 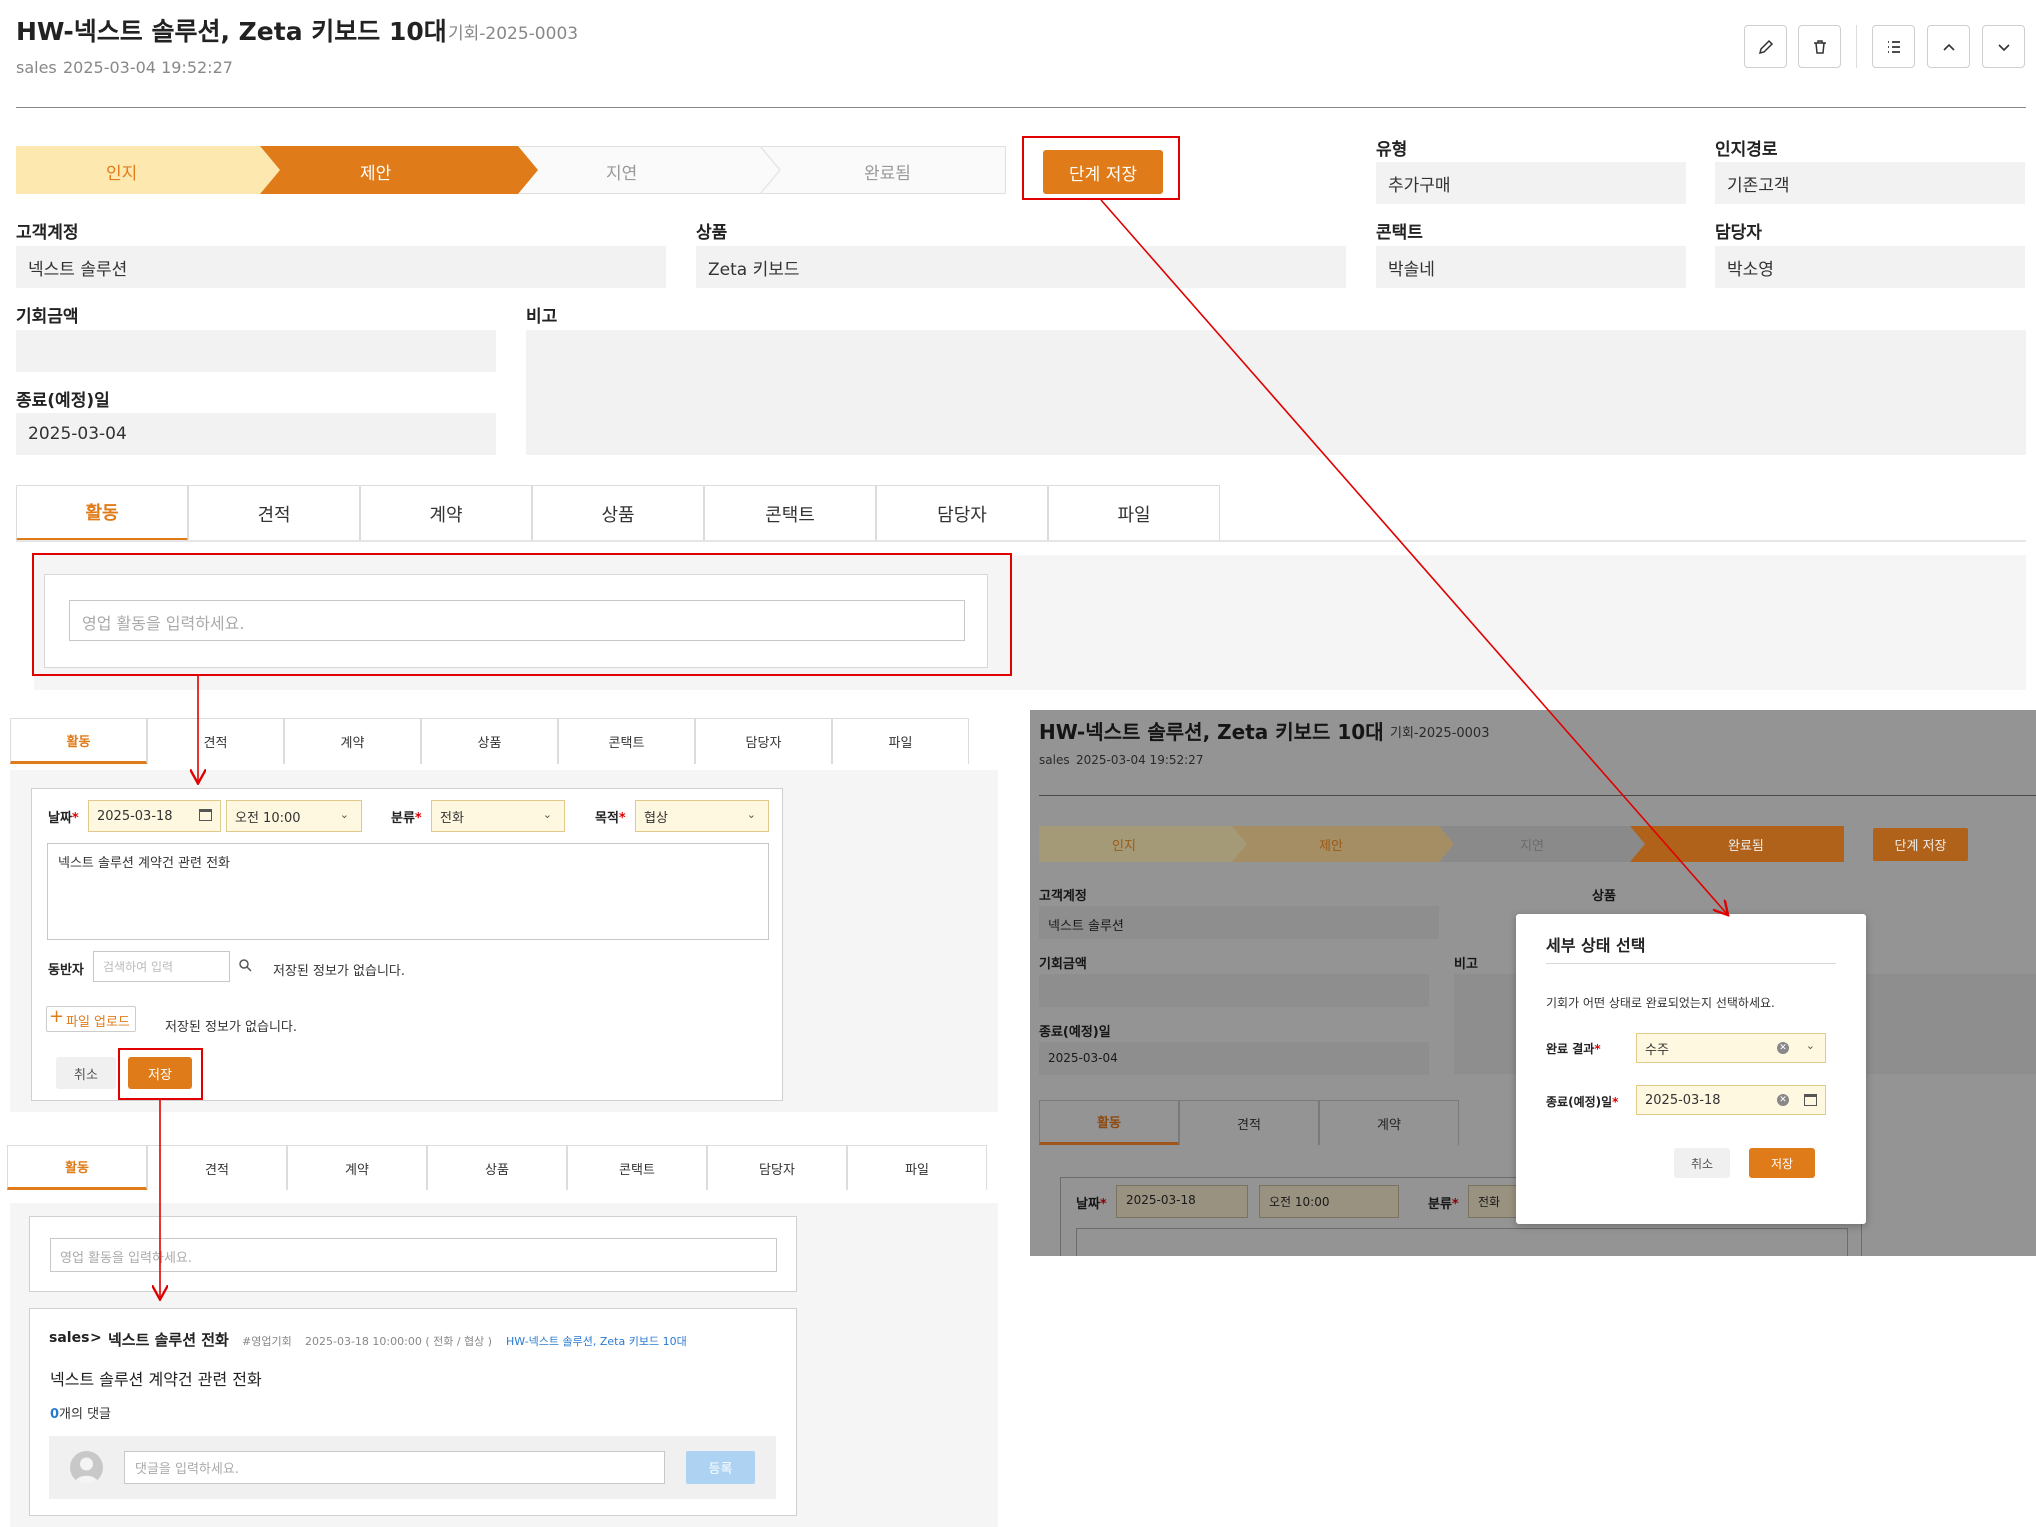 What do you see at coordinates (1413, 556) in the screenshot?
I see `arrow-stage-to-modal` at bounding box center [1413, 556].